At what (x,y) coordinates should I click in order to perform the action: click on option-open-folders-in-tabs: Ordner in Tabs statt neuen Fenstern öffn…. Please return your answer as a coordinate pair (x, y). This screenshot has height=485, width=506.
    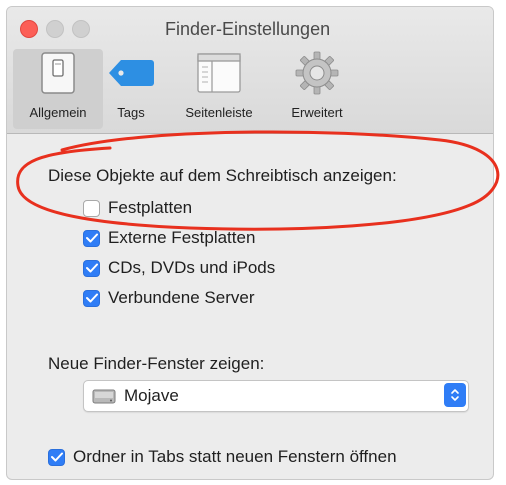
    Looking at the image, I should click on (222, 457).